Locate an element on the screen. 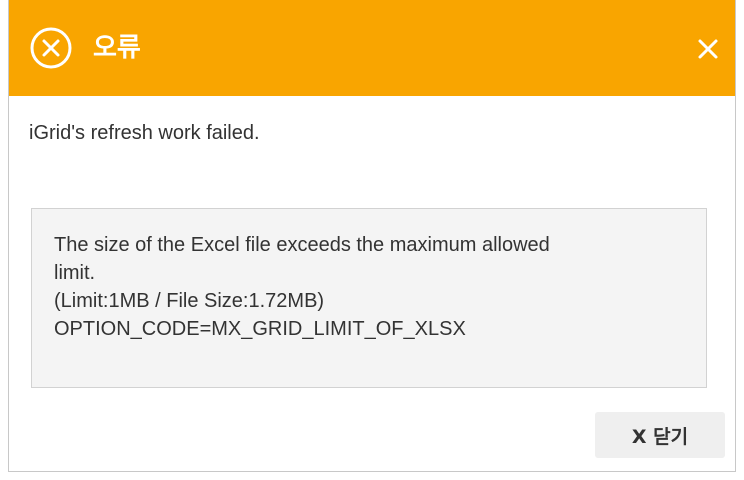  detail-line: OPTION_CODE=MX_GRID_LIMIT_OF_XLSX is located at coordinates (260, 329).